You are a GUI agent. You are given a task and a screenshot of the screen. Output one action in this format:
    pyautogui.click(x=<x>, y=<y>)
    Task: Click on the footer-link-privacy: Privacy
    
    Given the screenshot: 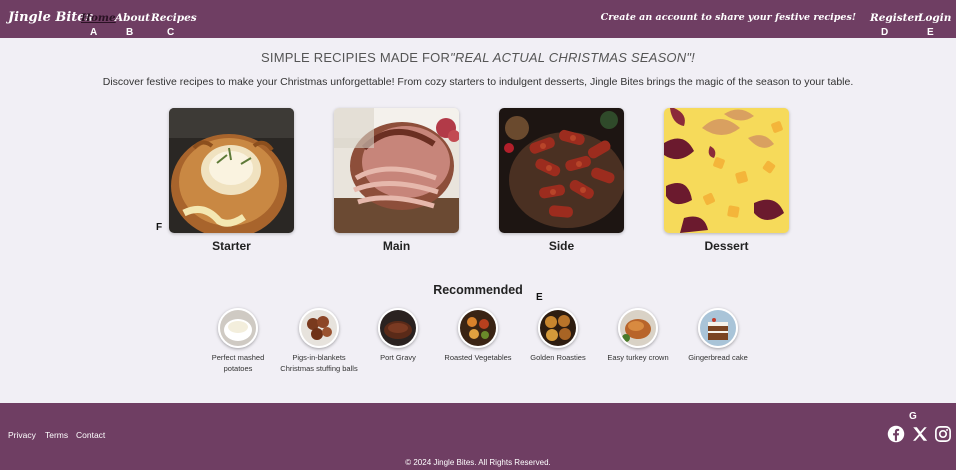 What is the action you would take?
    pyautogui.click(x=22, y=435)
    